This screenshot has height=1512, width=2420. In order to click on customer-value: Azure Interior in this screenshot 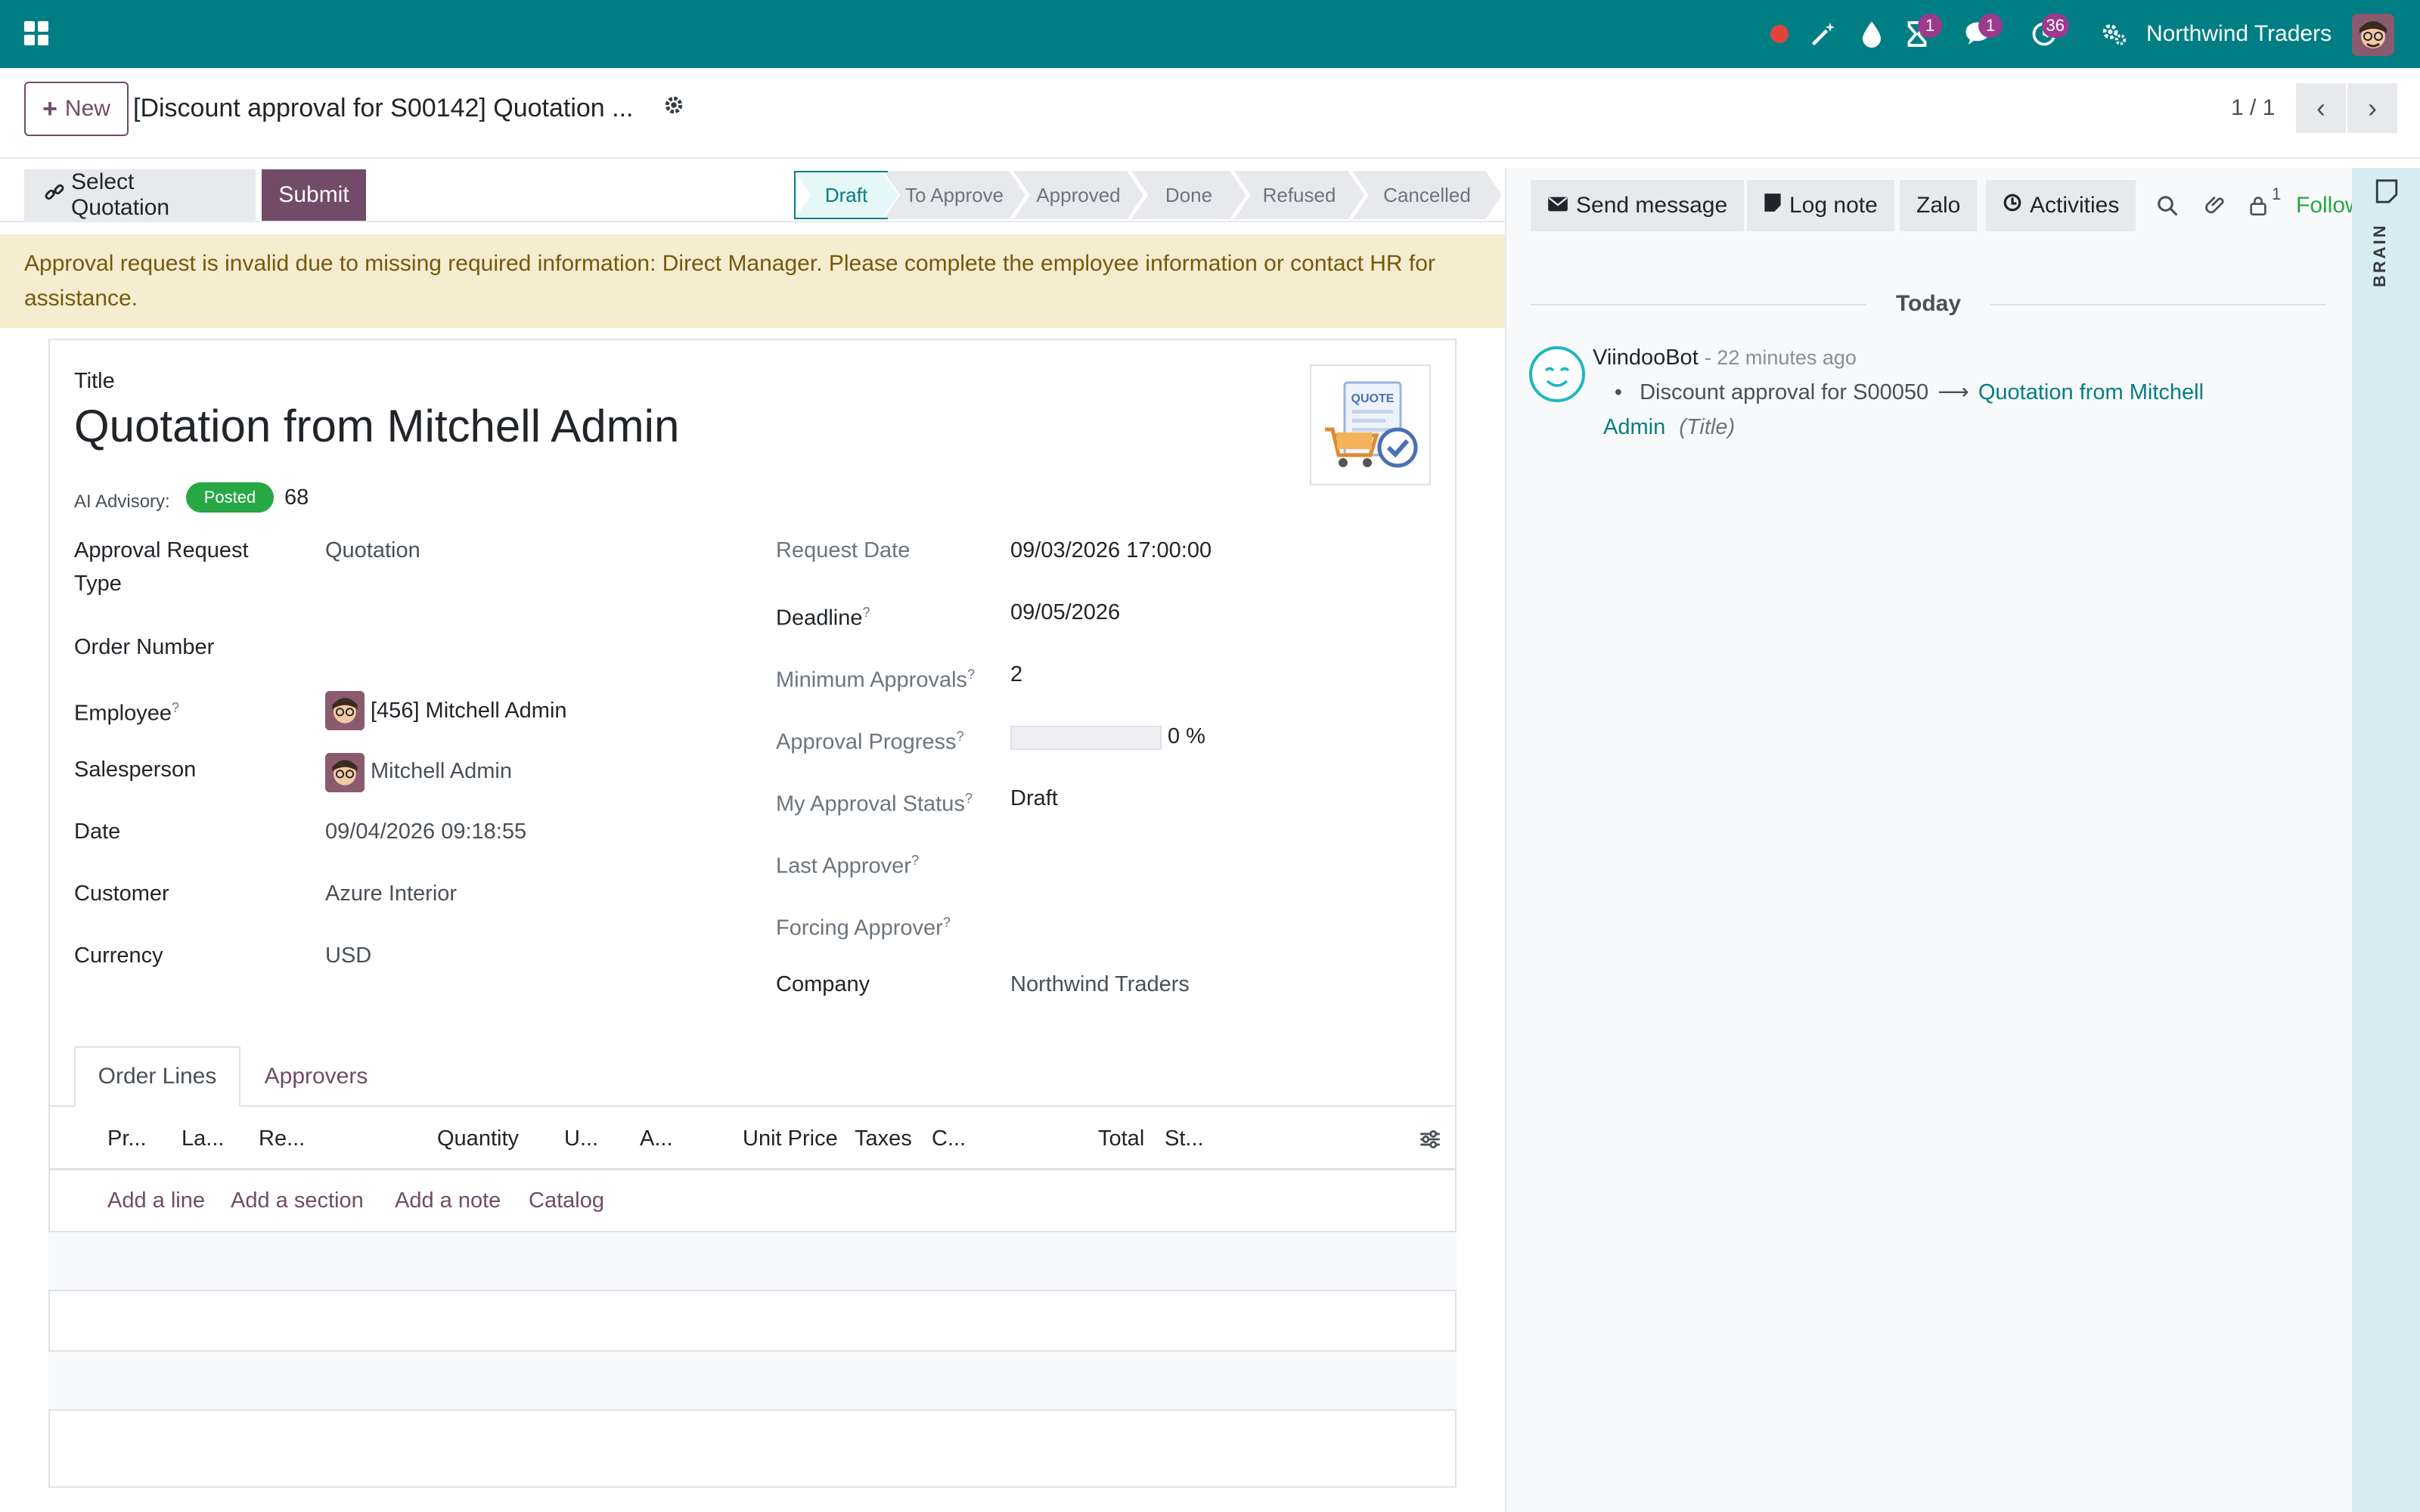, I will do `click(391, 893)`.